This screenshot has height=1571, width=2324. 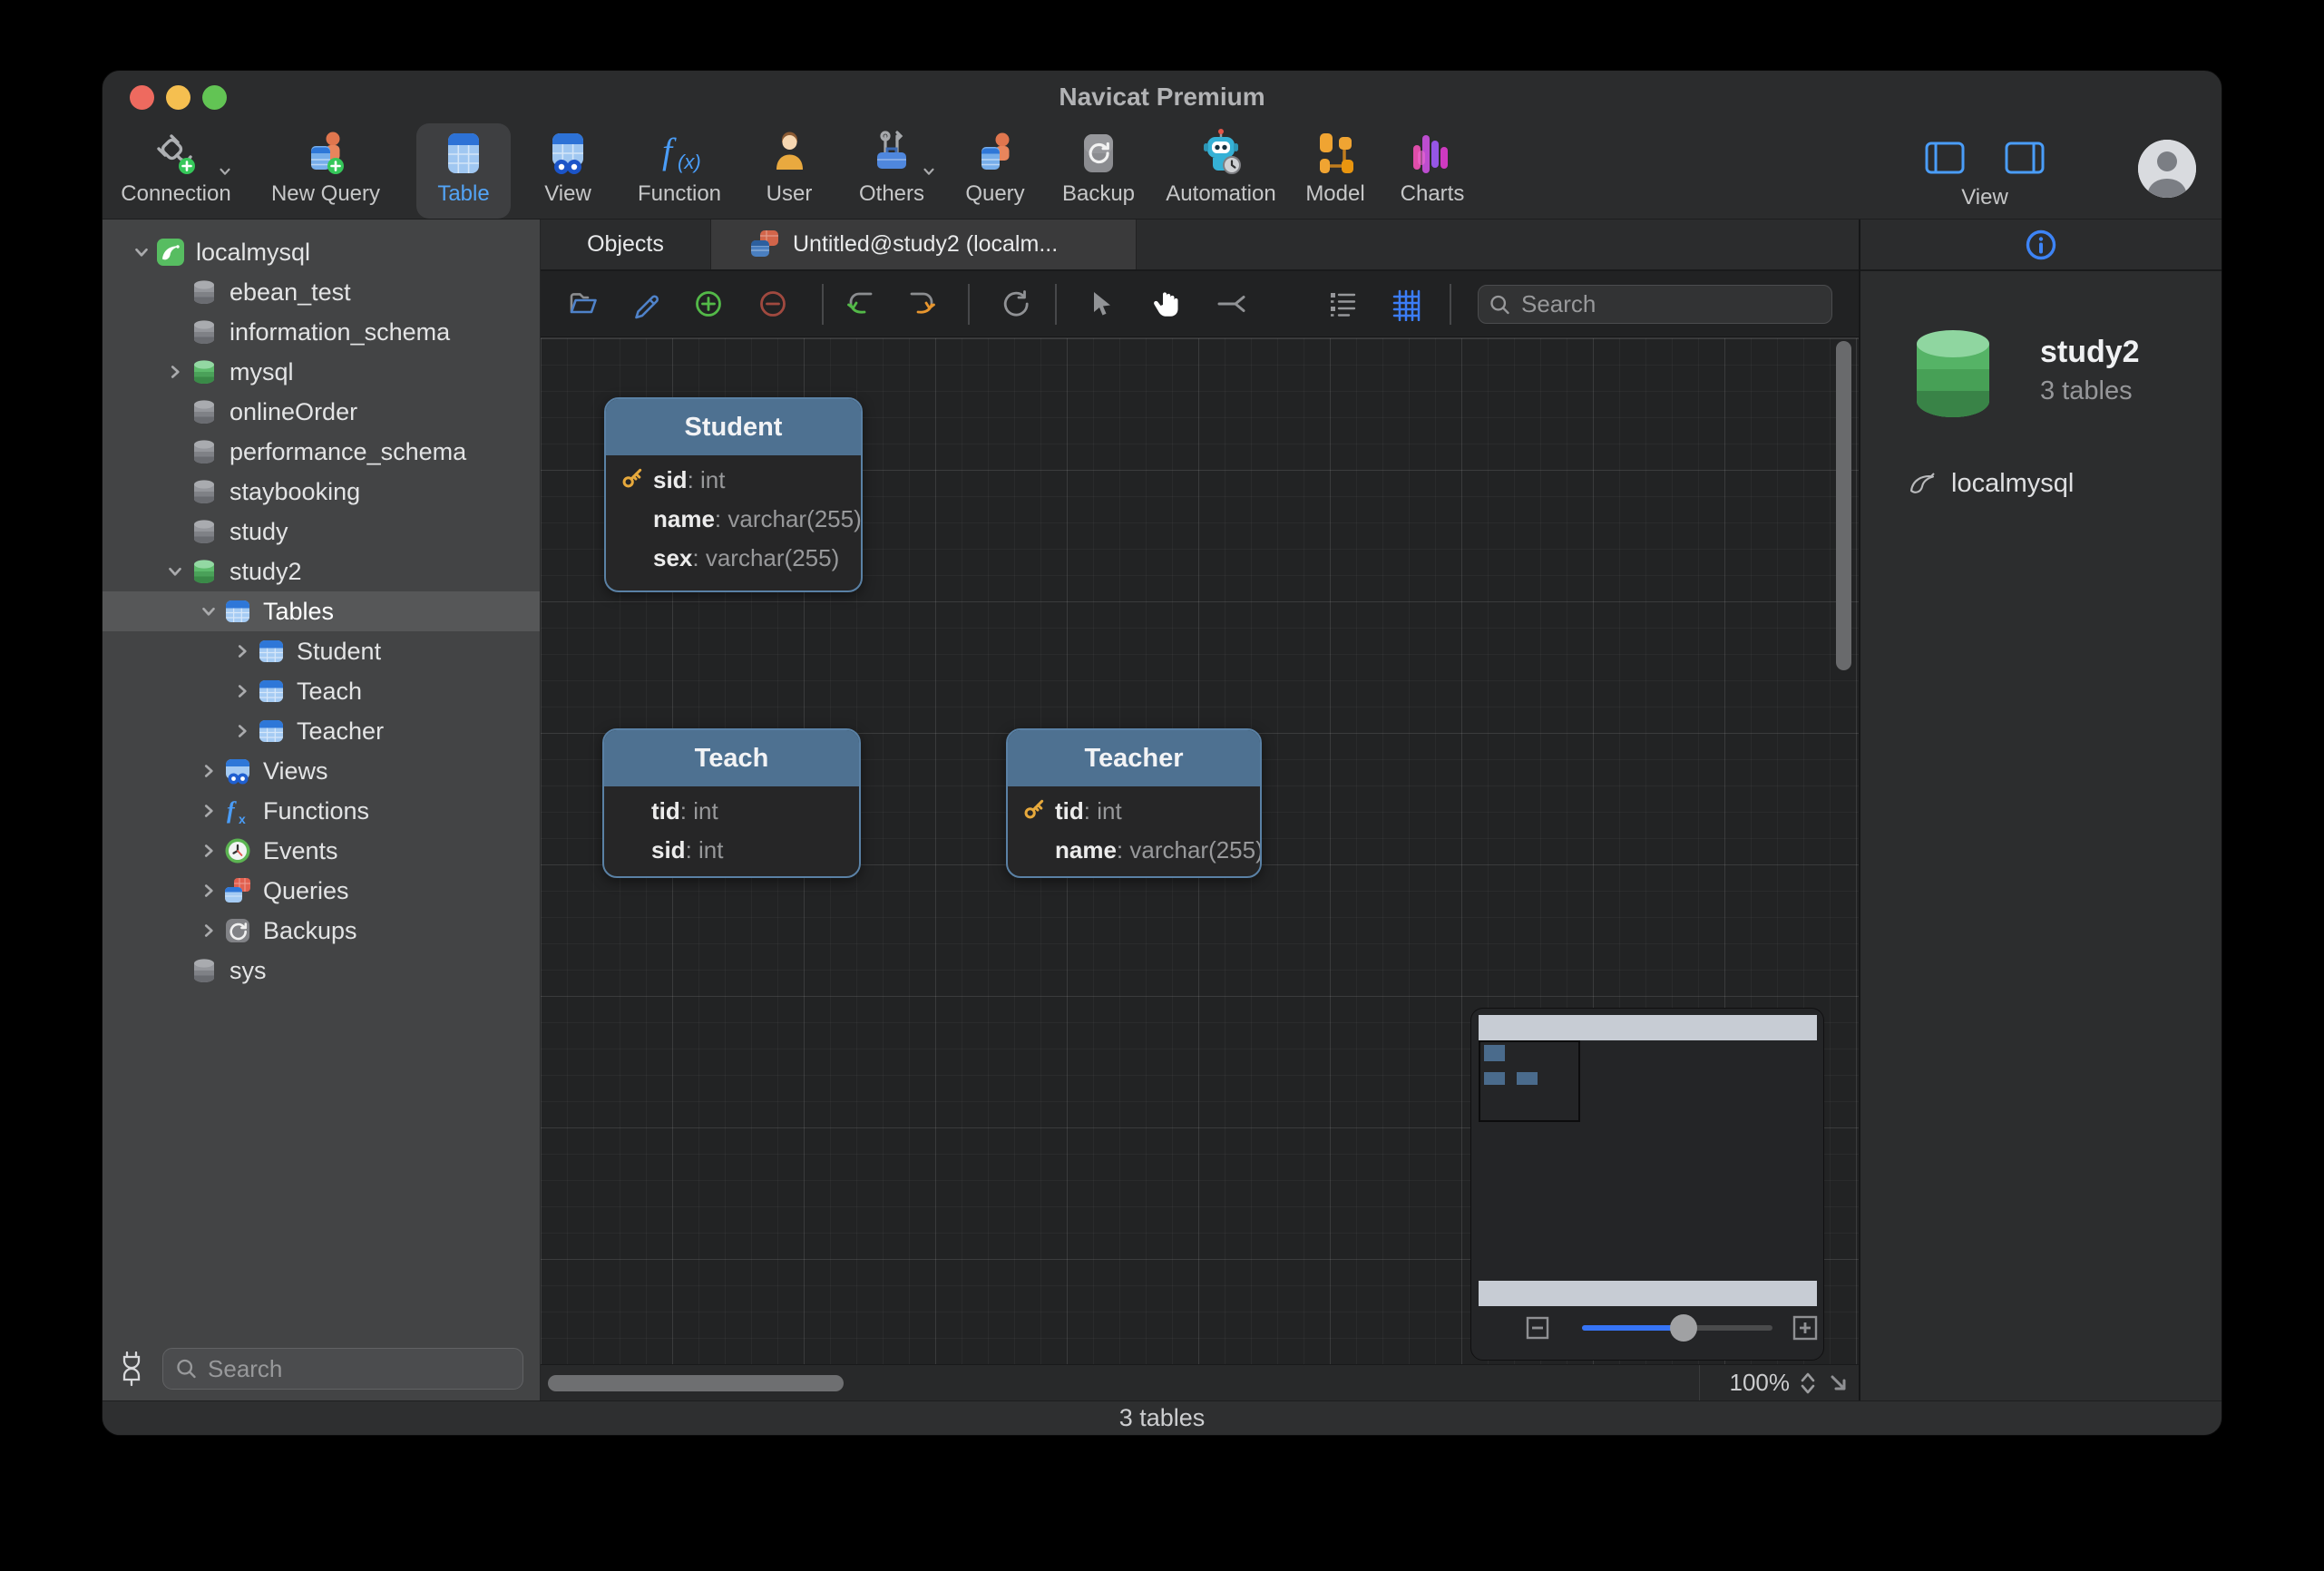 I want to click on tree-item-information_schema: information_schema, so click(x=321, y=332).